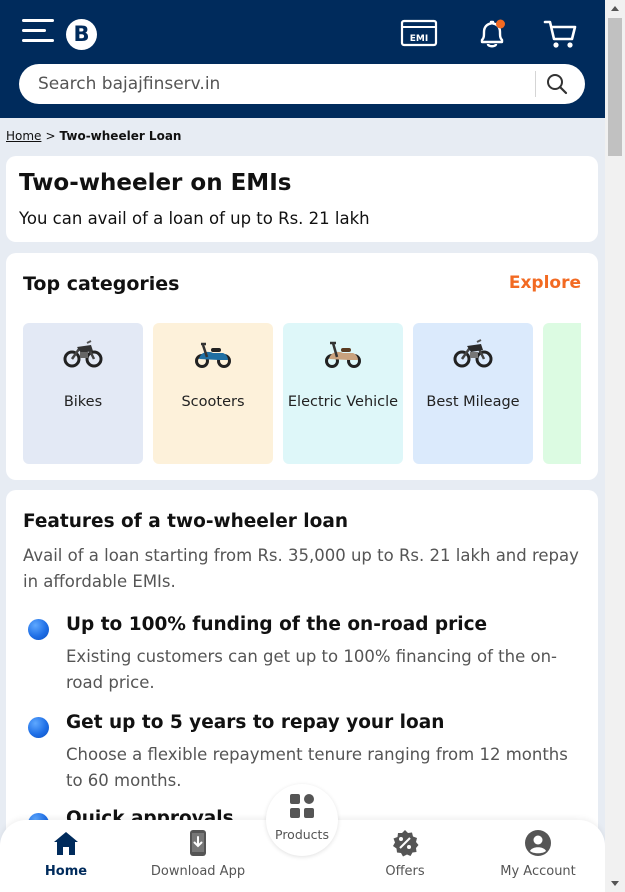  I want to click on breadcrumb-current: Two-wheeler Loan, so click(120, 136).